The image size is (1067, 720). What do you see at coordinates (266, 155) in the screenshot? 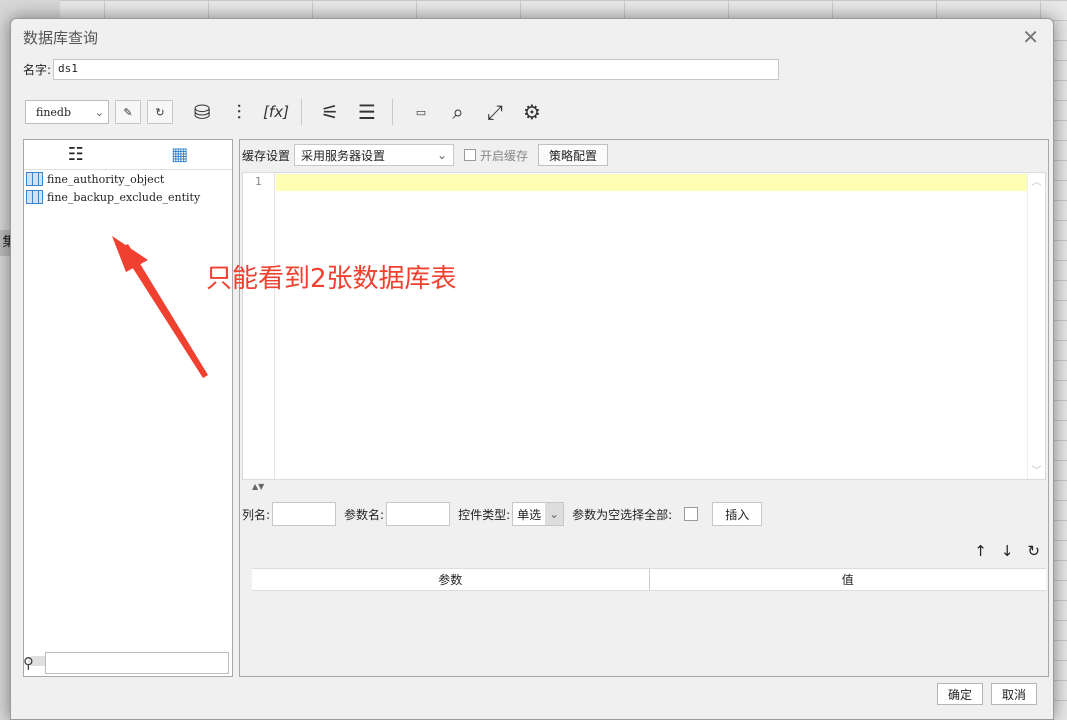
I see `cache-label: 缓存设置` at bounding box center [266, 155].